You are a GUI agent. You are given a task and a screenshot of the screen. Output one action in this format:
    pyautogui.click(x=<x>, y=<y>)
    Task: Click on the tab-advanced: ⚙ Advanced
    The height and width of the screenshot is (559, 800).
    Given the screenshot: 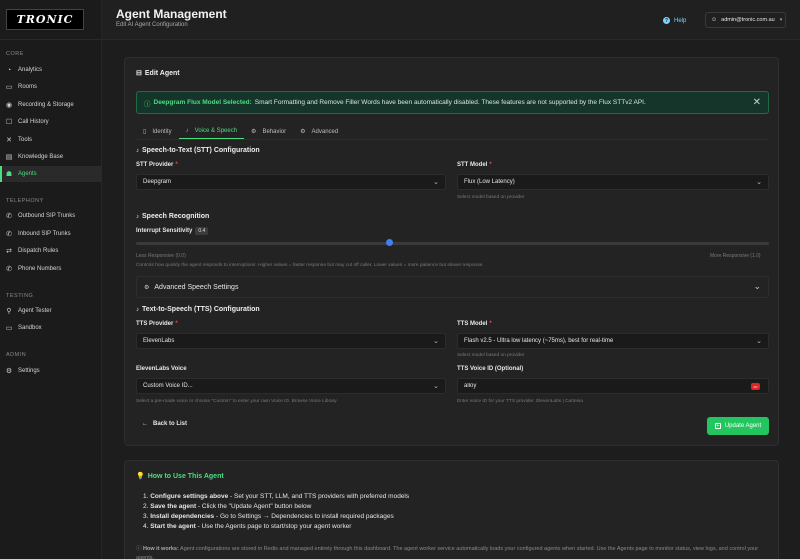 What is the action you would take?
    pyautogui.click(x=319, y=131)
    